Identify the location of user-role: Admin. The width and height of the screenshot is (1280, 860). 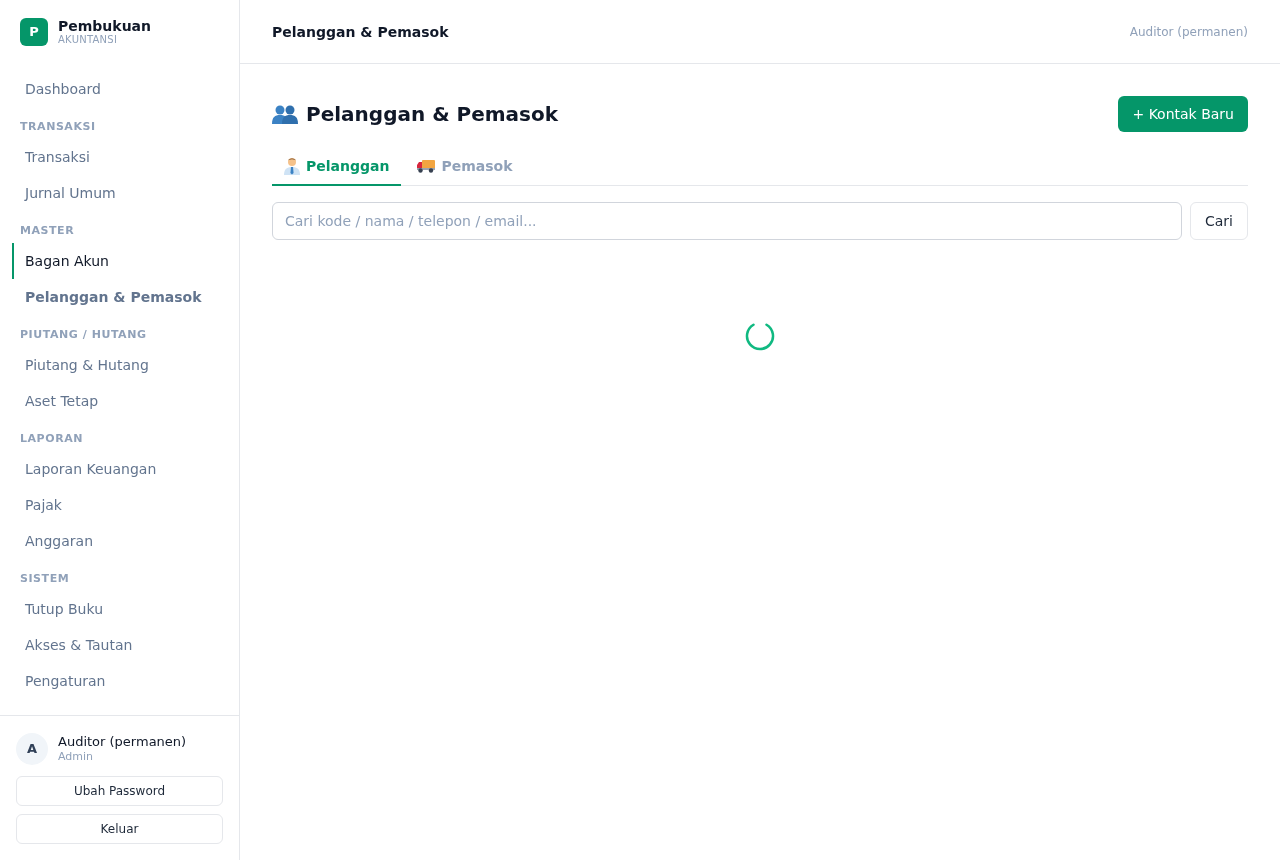
(76, 757).